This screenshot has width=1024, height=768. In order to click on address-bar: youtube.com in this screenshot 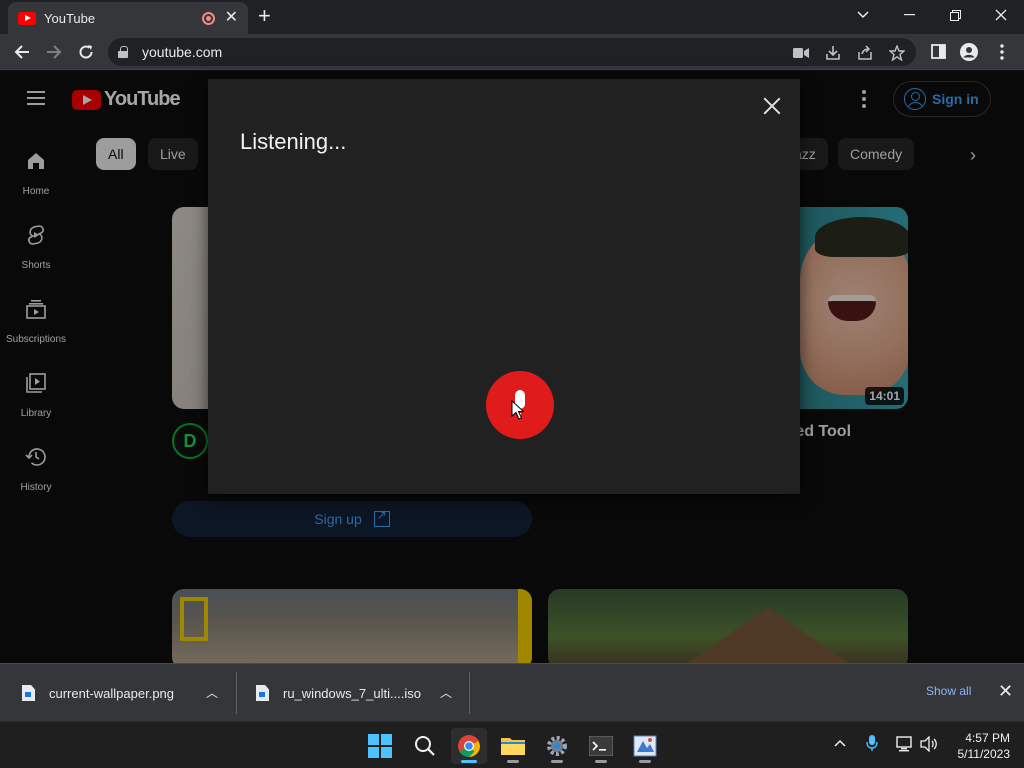, I will do `click(512, 52)`.